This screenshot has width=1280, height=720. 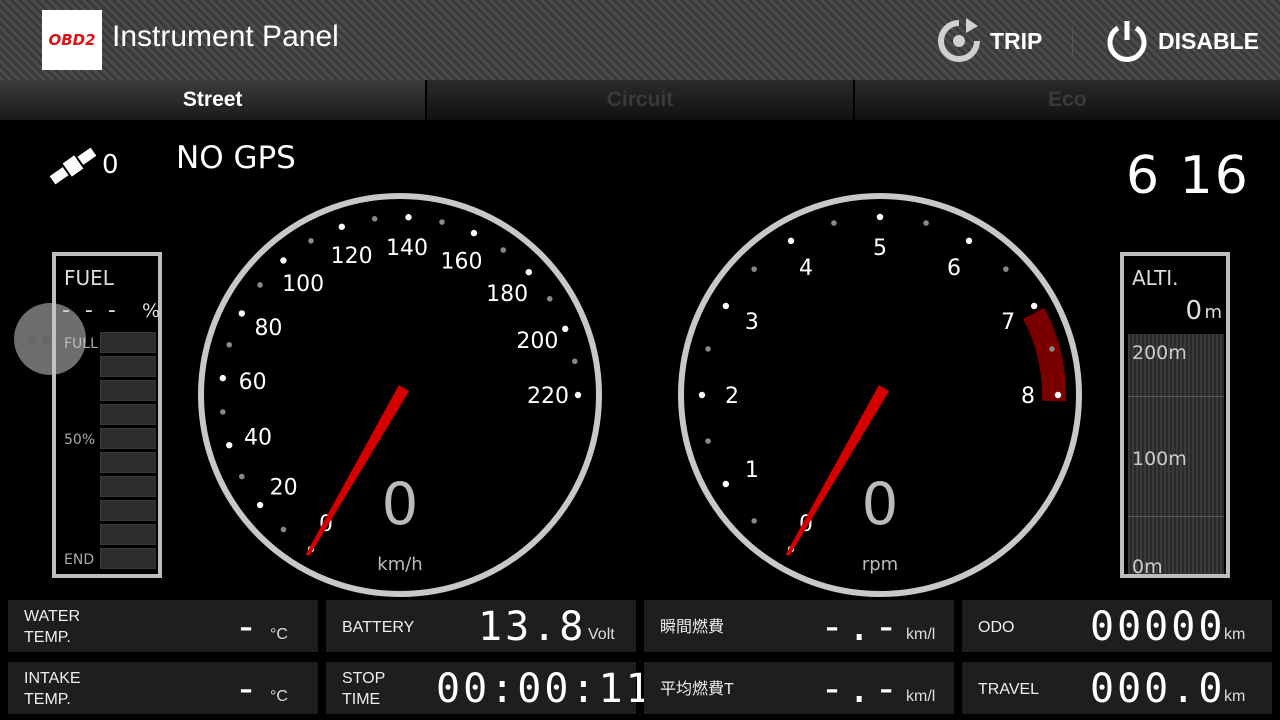 I want to click on tick-label: 4, so click(x=806, y=268).